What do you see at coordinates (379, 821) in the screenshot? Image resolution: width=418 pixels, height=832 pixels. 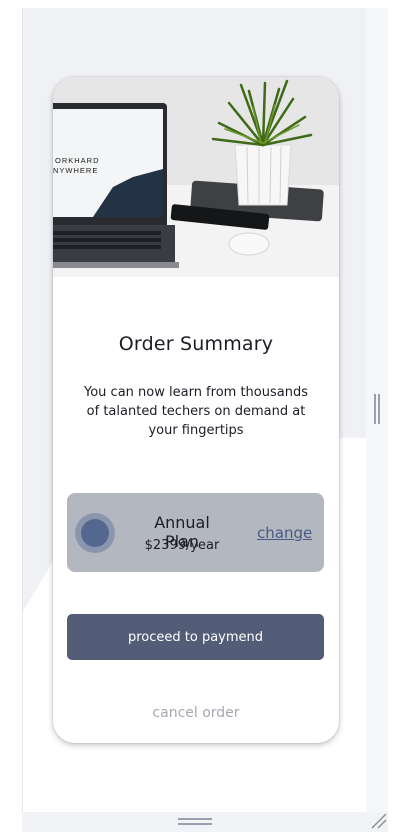 I see `resize-grip-icon` at bounding box center [379, 821].